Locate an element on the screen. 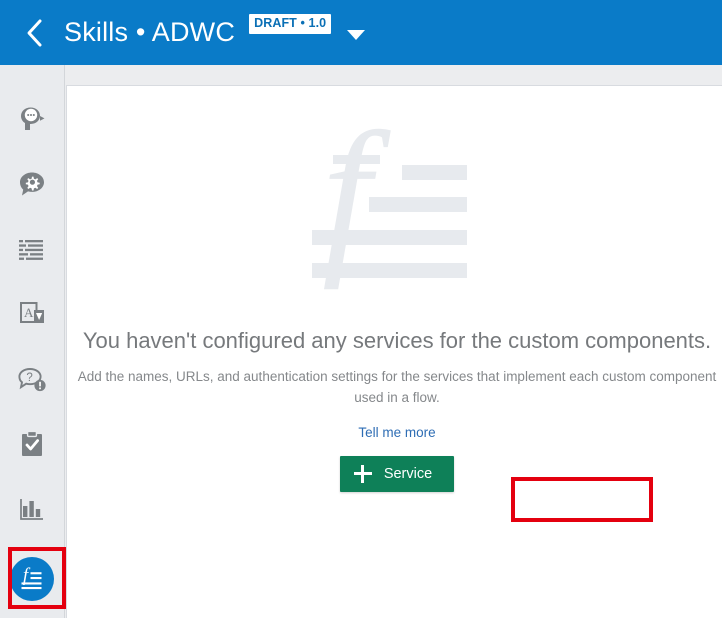 This screenshot has height=618, width=722. tell-me-more-link: Tell me more is located at coordinates (396, 432).